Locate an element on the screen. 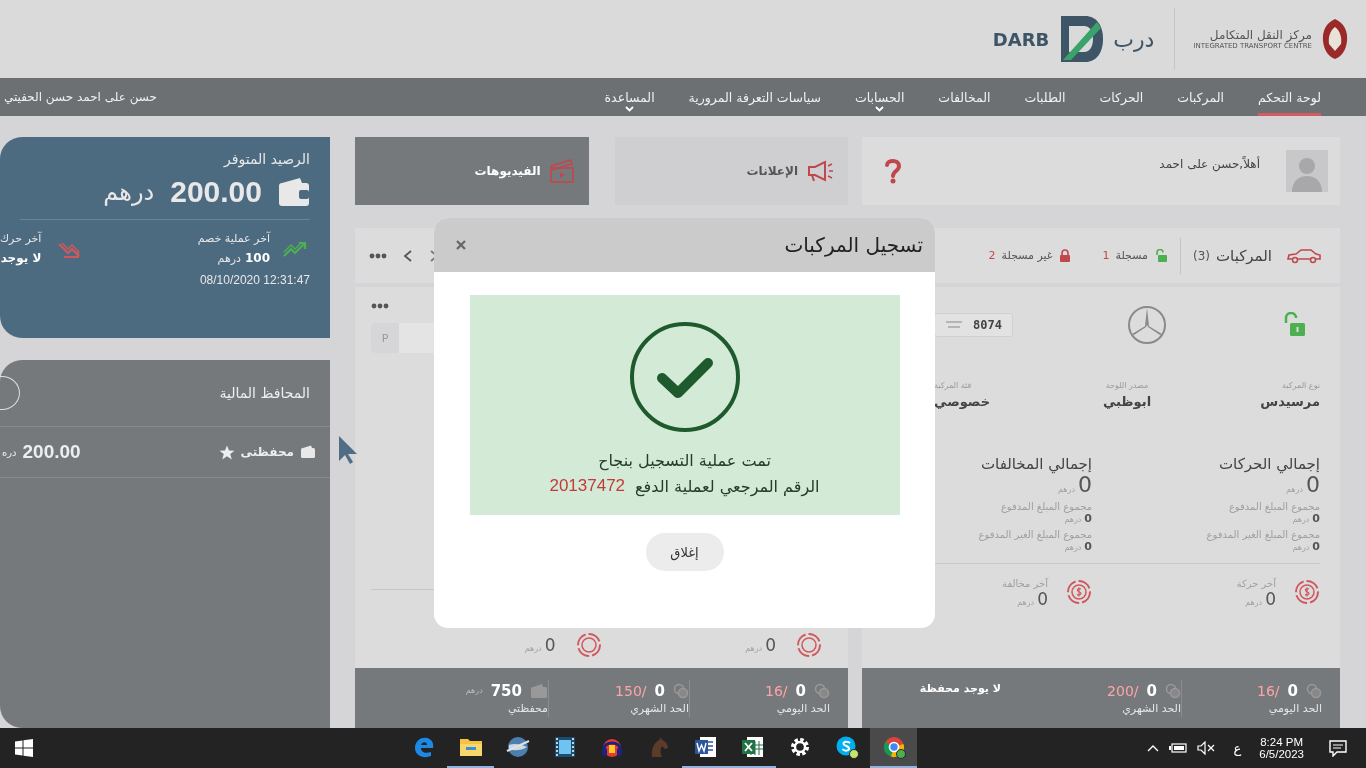  nav-tab: لوحة التحكم is located at coordinates (1289, 97).